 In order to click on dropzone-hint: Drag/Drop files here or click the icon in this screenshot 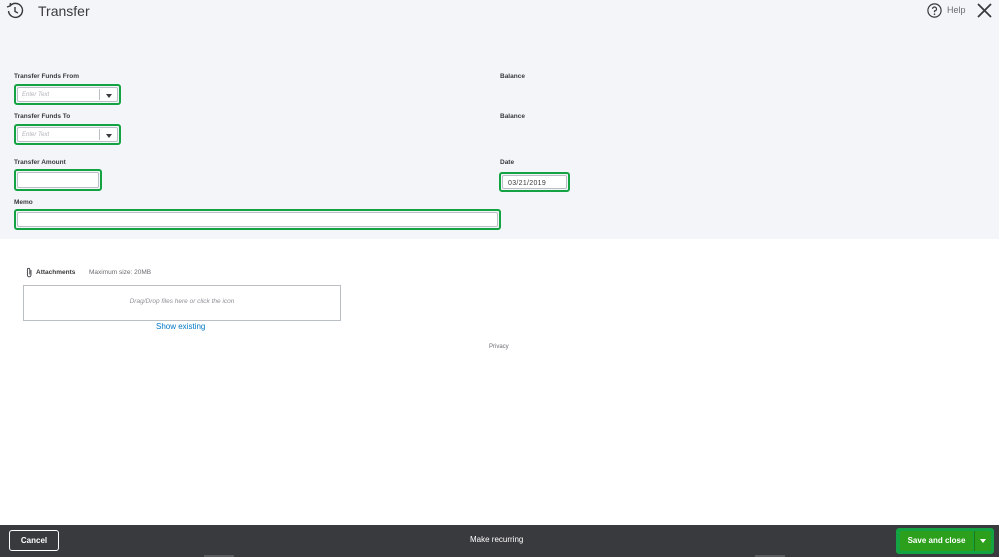, I will do `click(182, 301)`.